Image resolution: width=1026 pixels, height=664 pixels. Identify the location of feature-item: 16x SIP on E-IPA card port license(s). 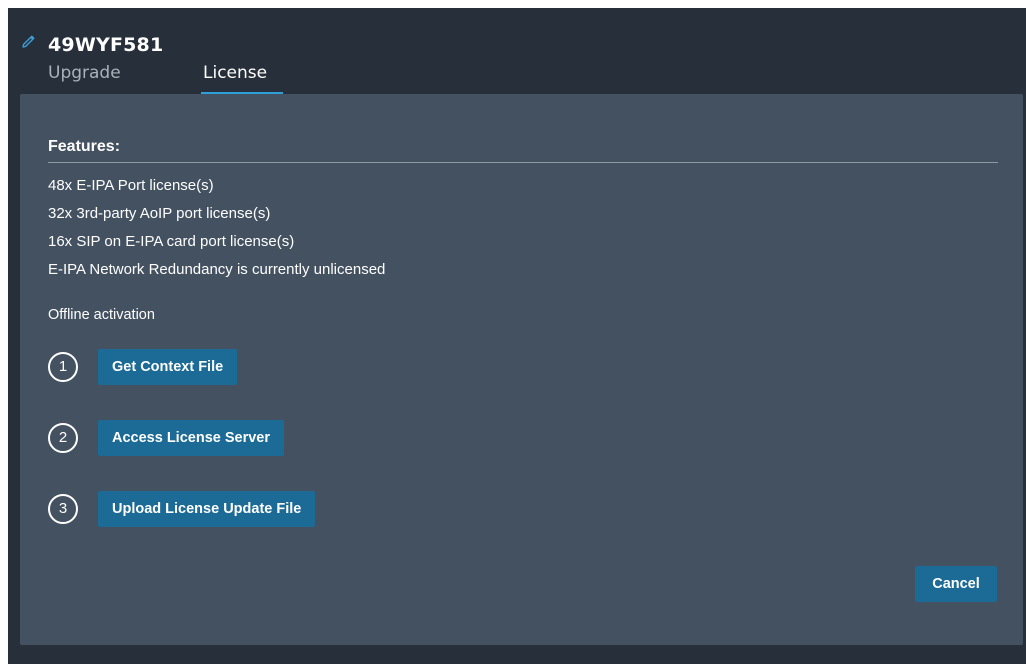
(171, 241).